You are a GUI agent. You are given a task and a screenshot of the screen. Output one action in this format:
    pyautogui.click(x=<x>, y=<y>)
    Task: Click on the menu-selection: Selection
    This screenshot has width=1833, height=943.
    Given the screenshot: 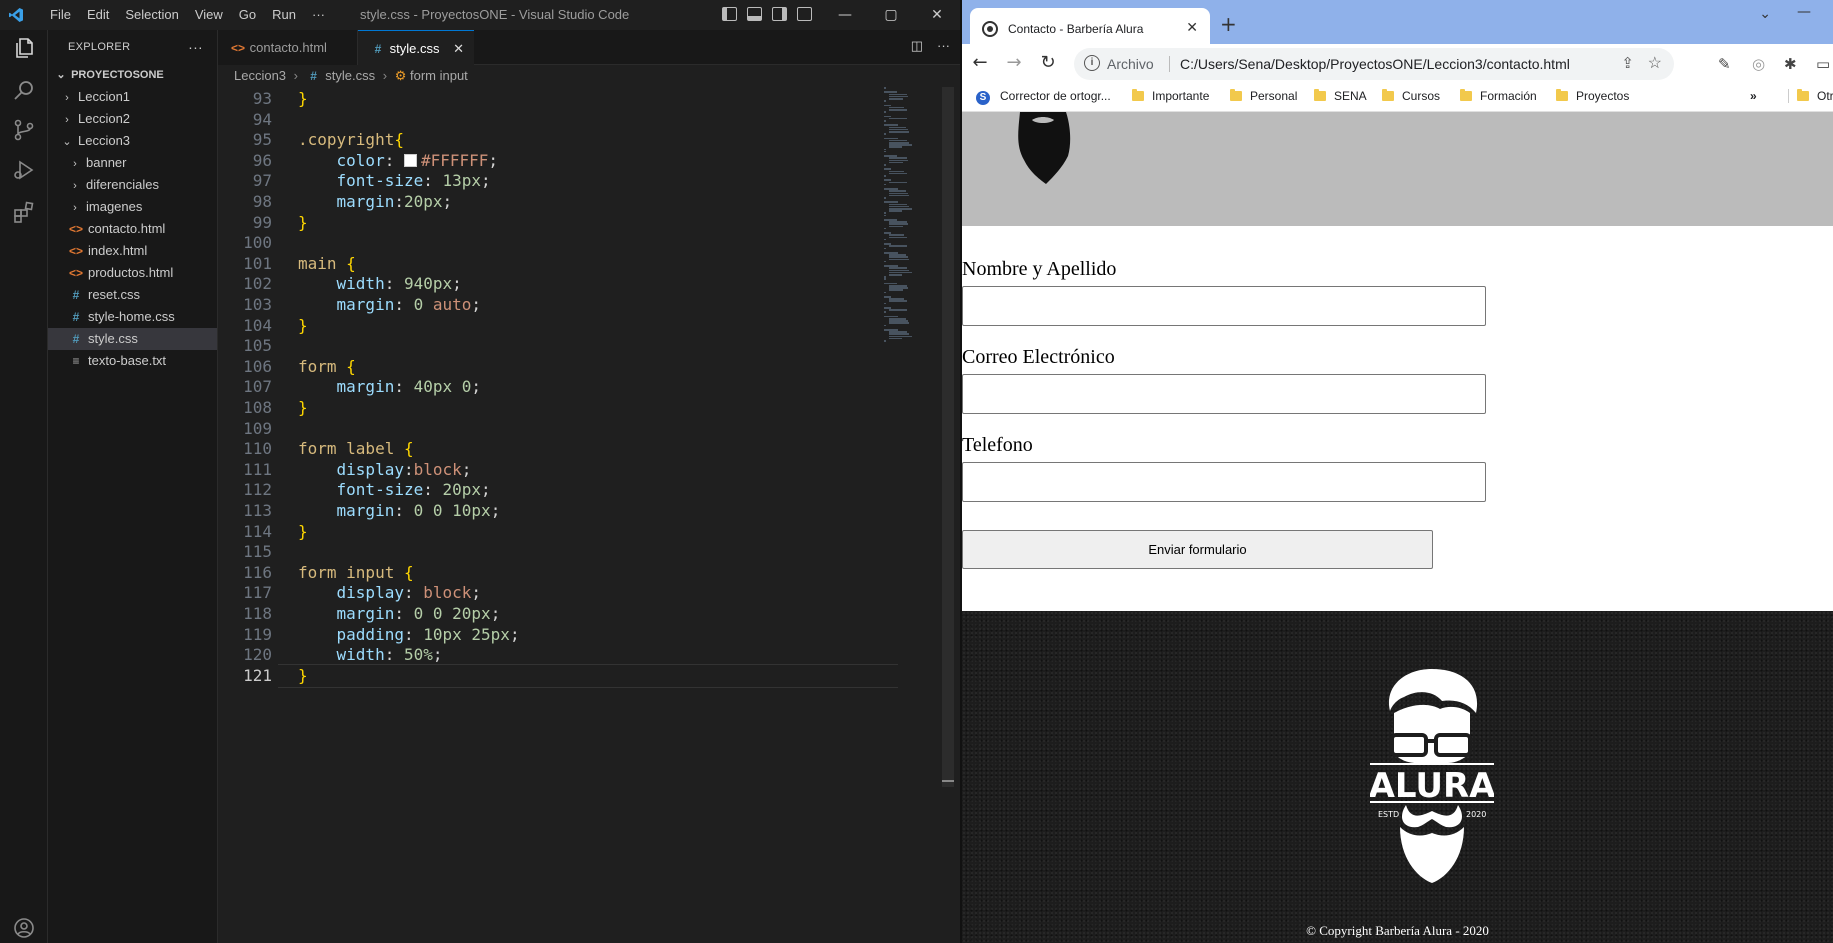 What is the action you would take?
    pyautogui.click(x=151, y=14)
    